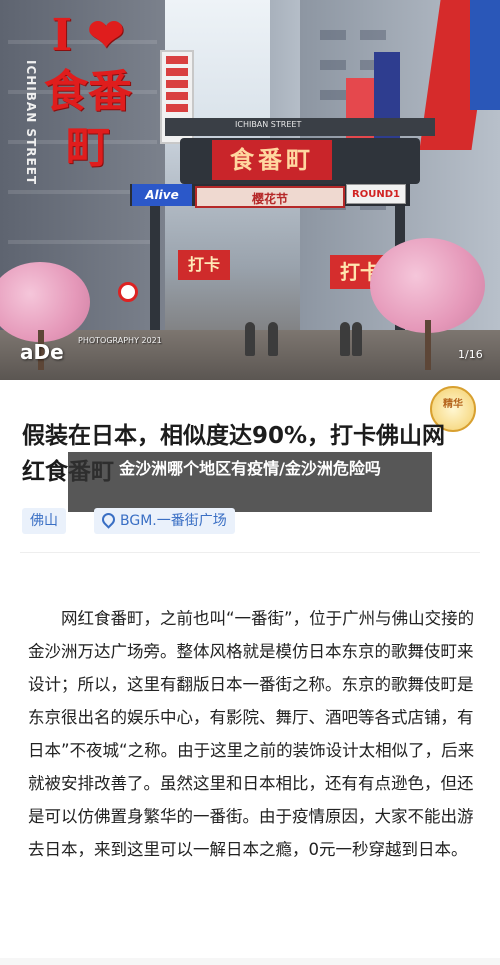  What do you see at coordinates (88, 91) in the screenshot?
I see `heart-sign: I ❤ 食番町` at bounding box center [88, 91].